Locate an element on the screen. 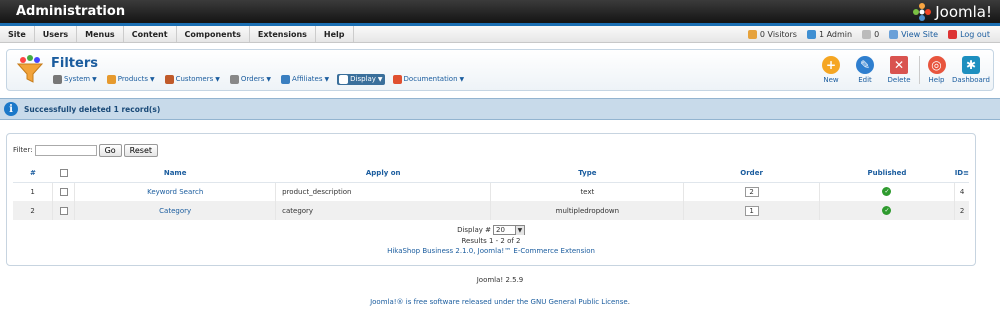  filter-name-link: Category is located at coordinates (175, 211).